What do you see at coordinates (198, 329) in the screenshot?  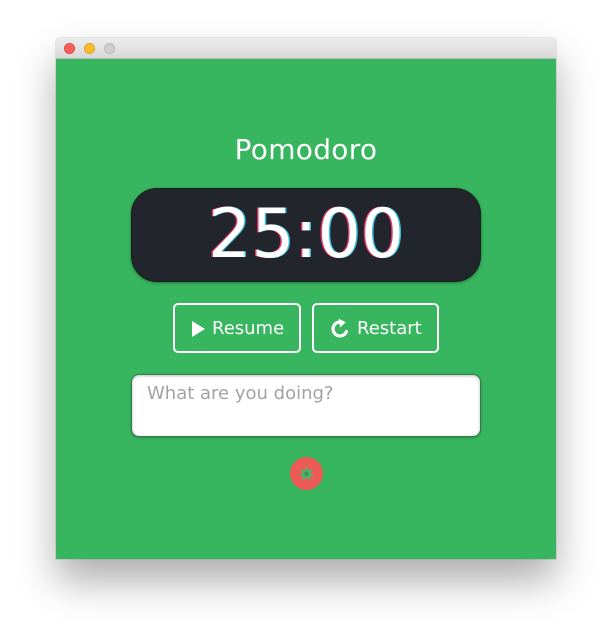 I see `play-icon` at bounding box center [198, 329].